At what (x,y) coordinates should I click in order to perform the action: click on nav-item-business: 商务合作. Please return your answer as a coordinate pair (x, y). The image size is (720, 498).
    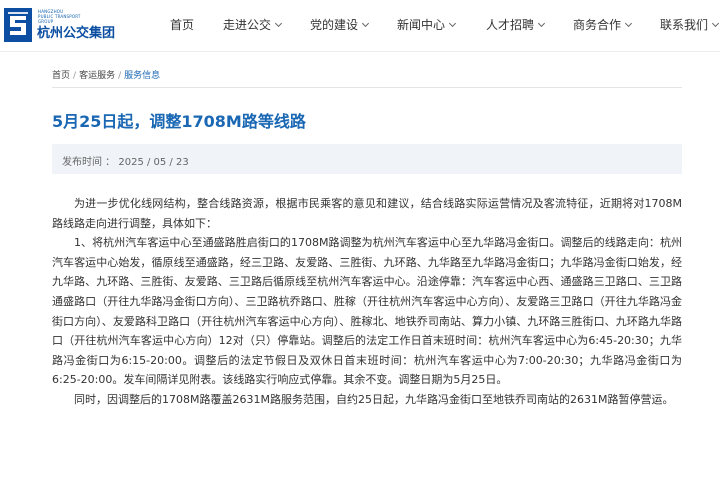
    Looking at the image, I should click on (603, 24).